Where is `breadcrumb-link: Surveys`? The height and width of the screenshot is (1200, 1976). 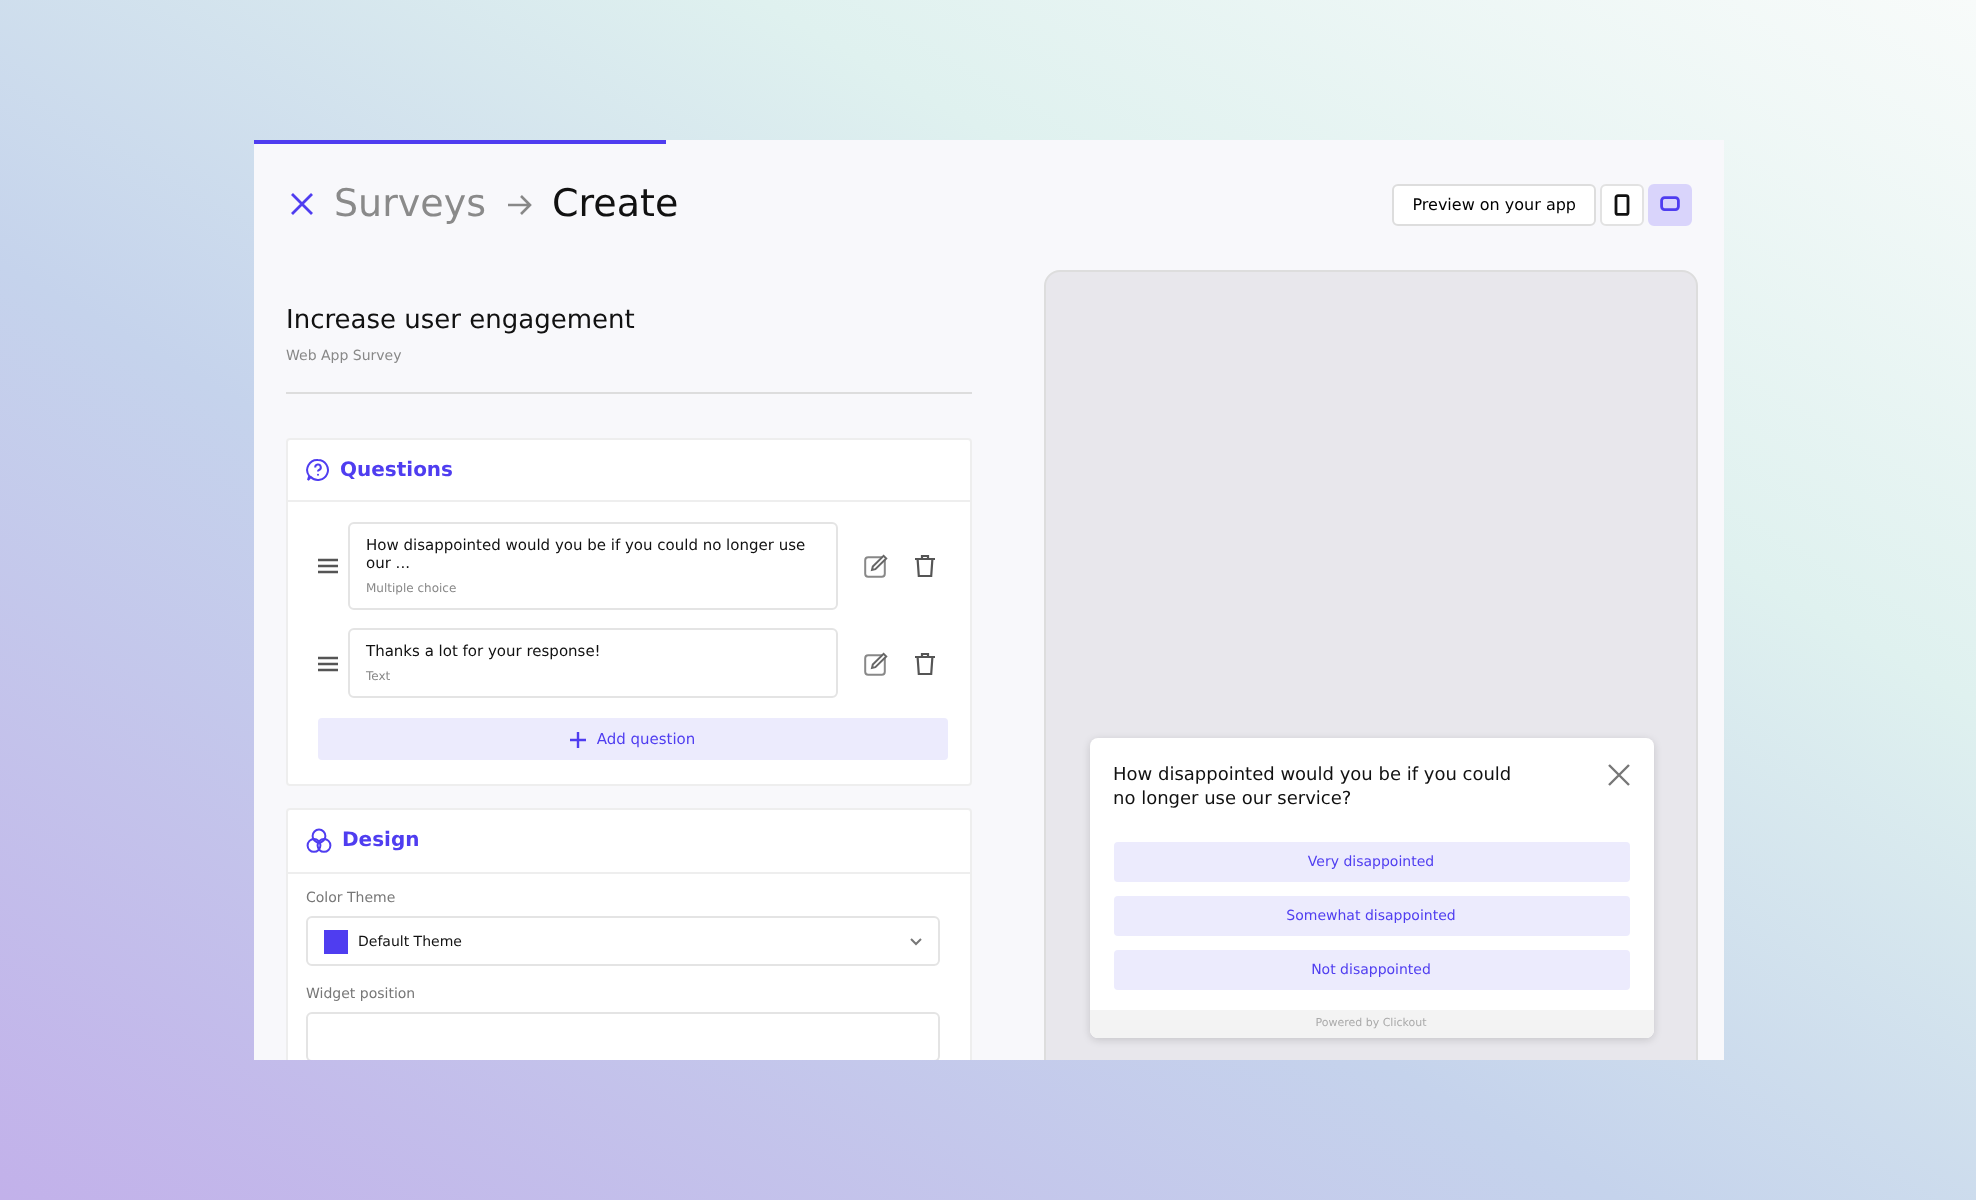 breadcrumb-link: Surveys is located at coordinates (410, 204).